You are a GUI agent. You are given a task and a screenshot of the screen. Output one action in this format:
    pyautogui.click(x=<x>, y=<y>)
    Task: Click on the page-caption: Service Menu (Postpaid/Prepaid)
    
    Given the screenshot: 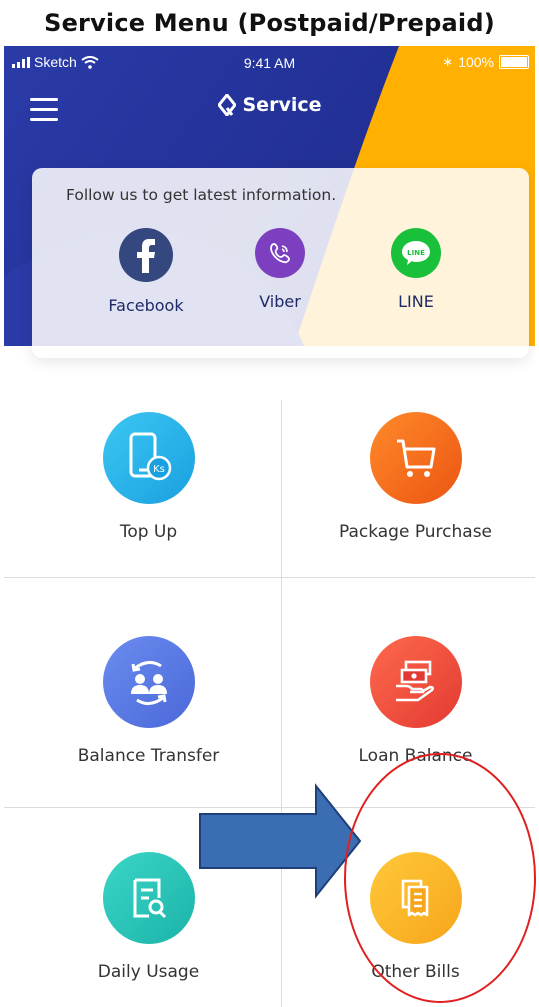 What is the action you would take?
    pyautogui.click(x=269, y=23)
    